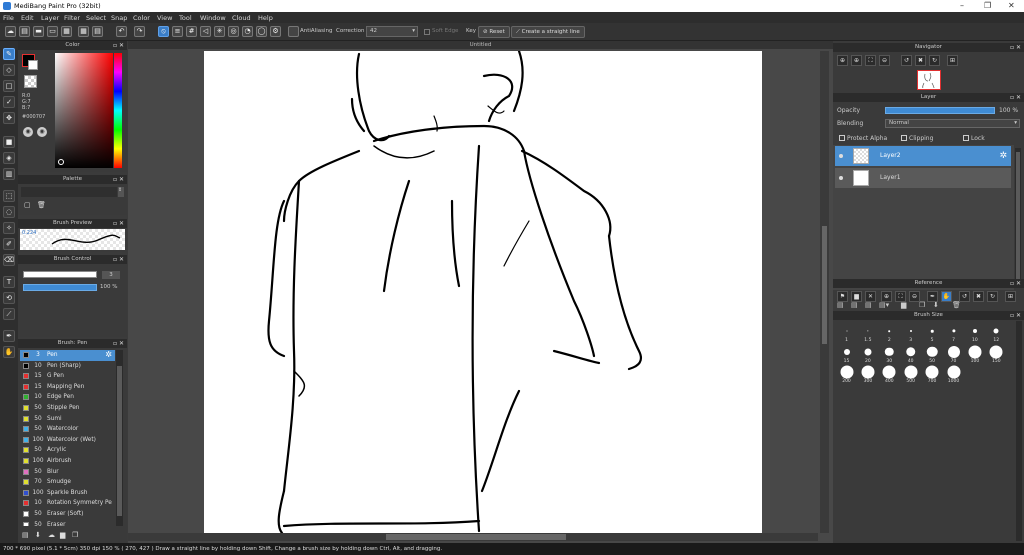 Image resolution: width=1024 pixels, height=555 pixels. I want to click on transparent-color-swatch, so click(30, 81).